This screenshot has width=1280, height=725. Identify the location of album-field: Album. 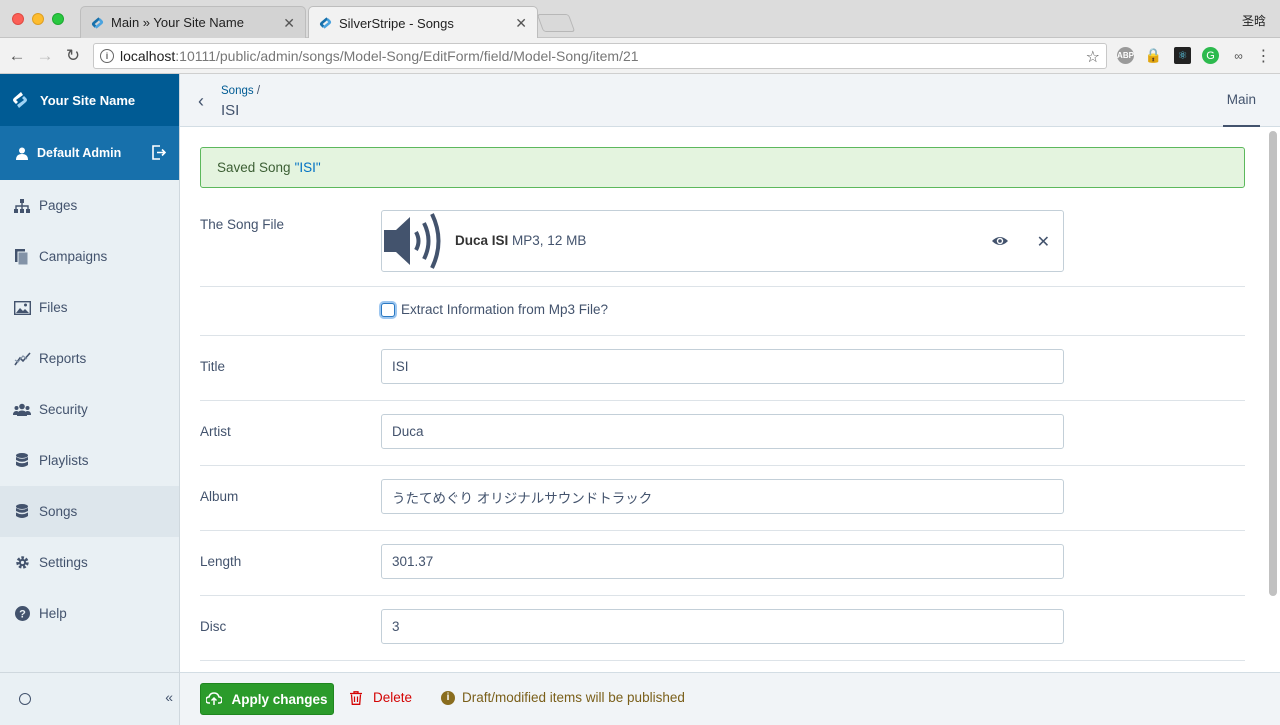
(722, 498).